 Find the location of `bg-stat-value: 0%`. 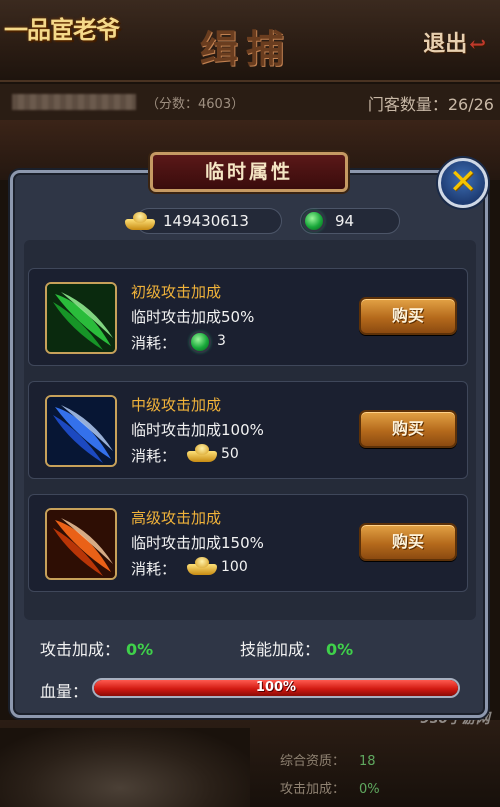

bg-stat-value: 0% is located at coordinates (369, 789).